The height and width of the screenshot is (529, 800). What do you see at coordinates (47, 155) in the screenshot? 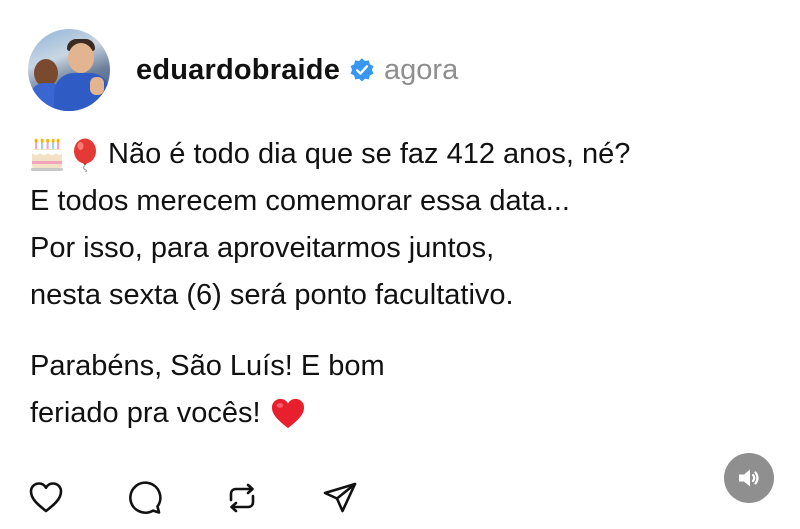
I see `birthday-cake-icon` at bounding box center [47, 155].